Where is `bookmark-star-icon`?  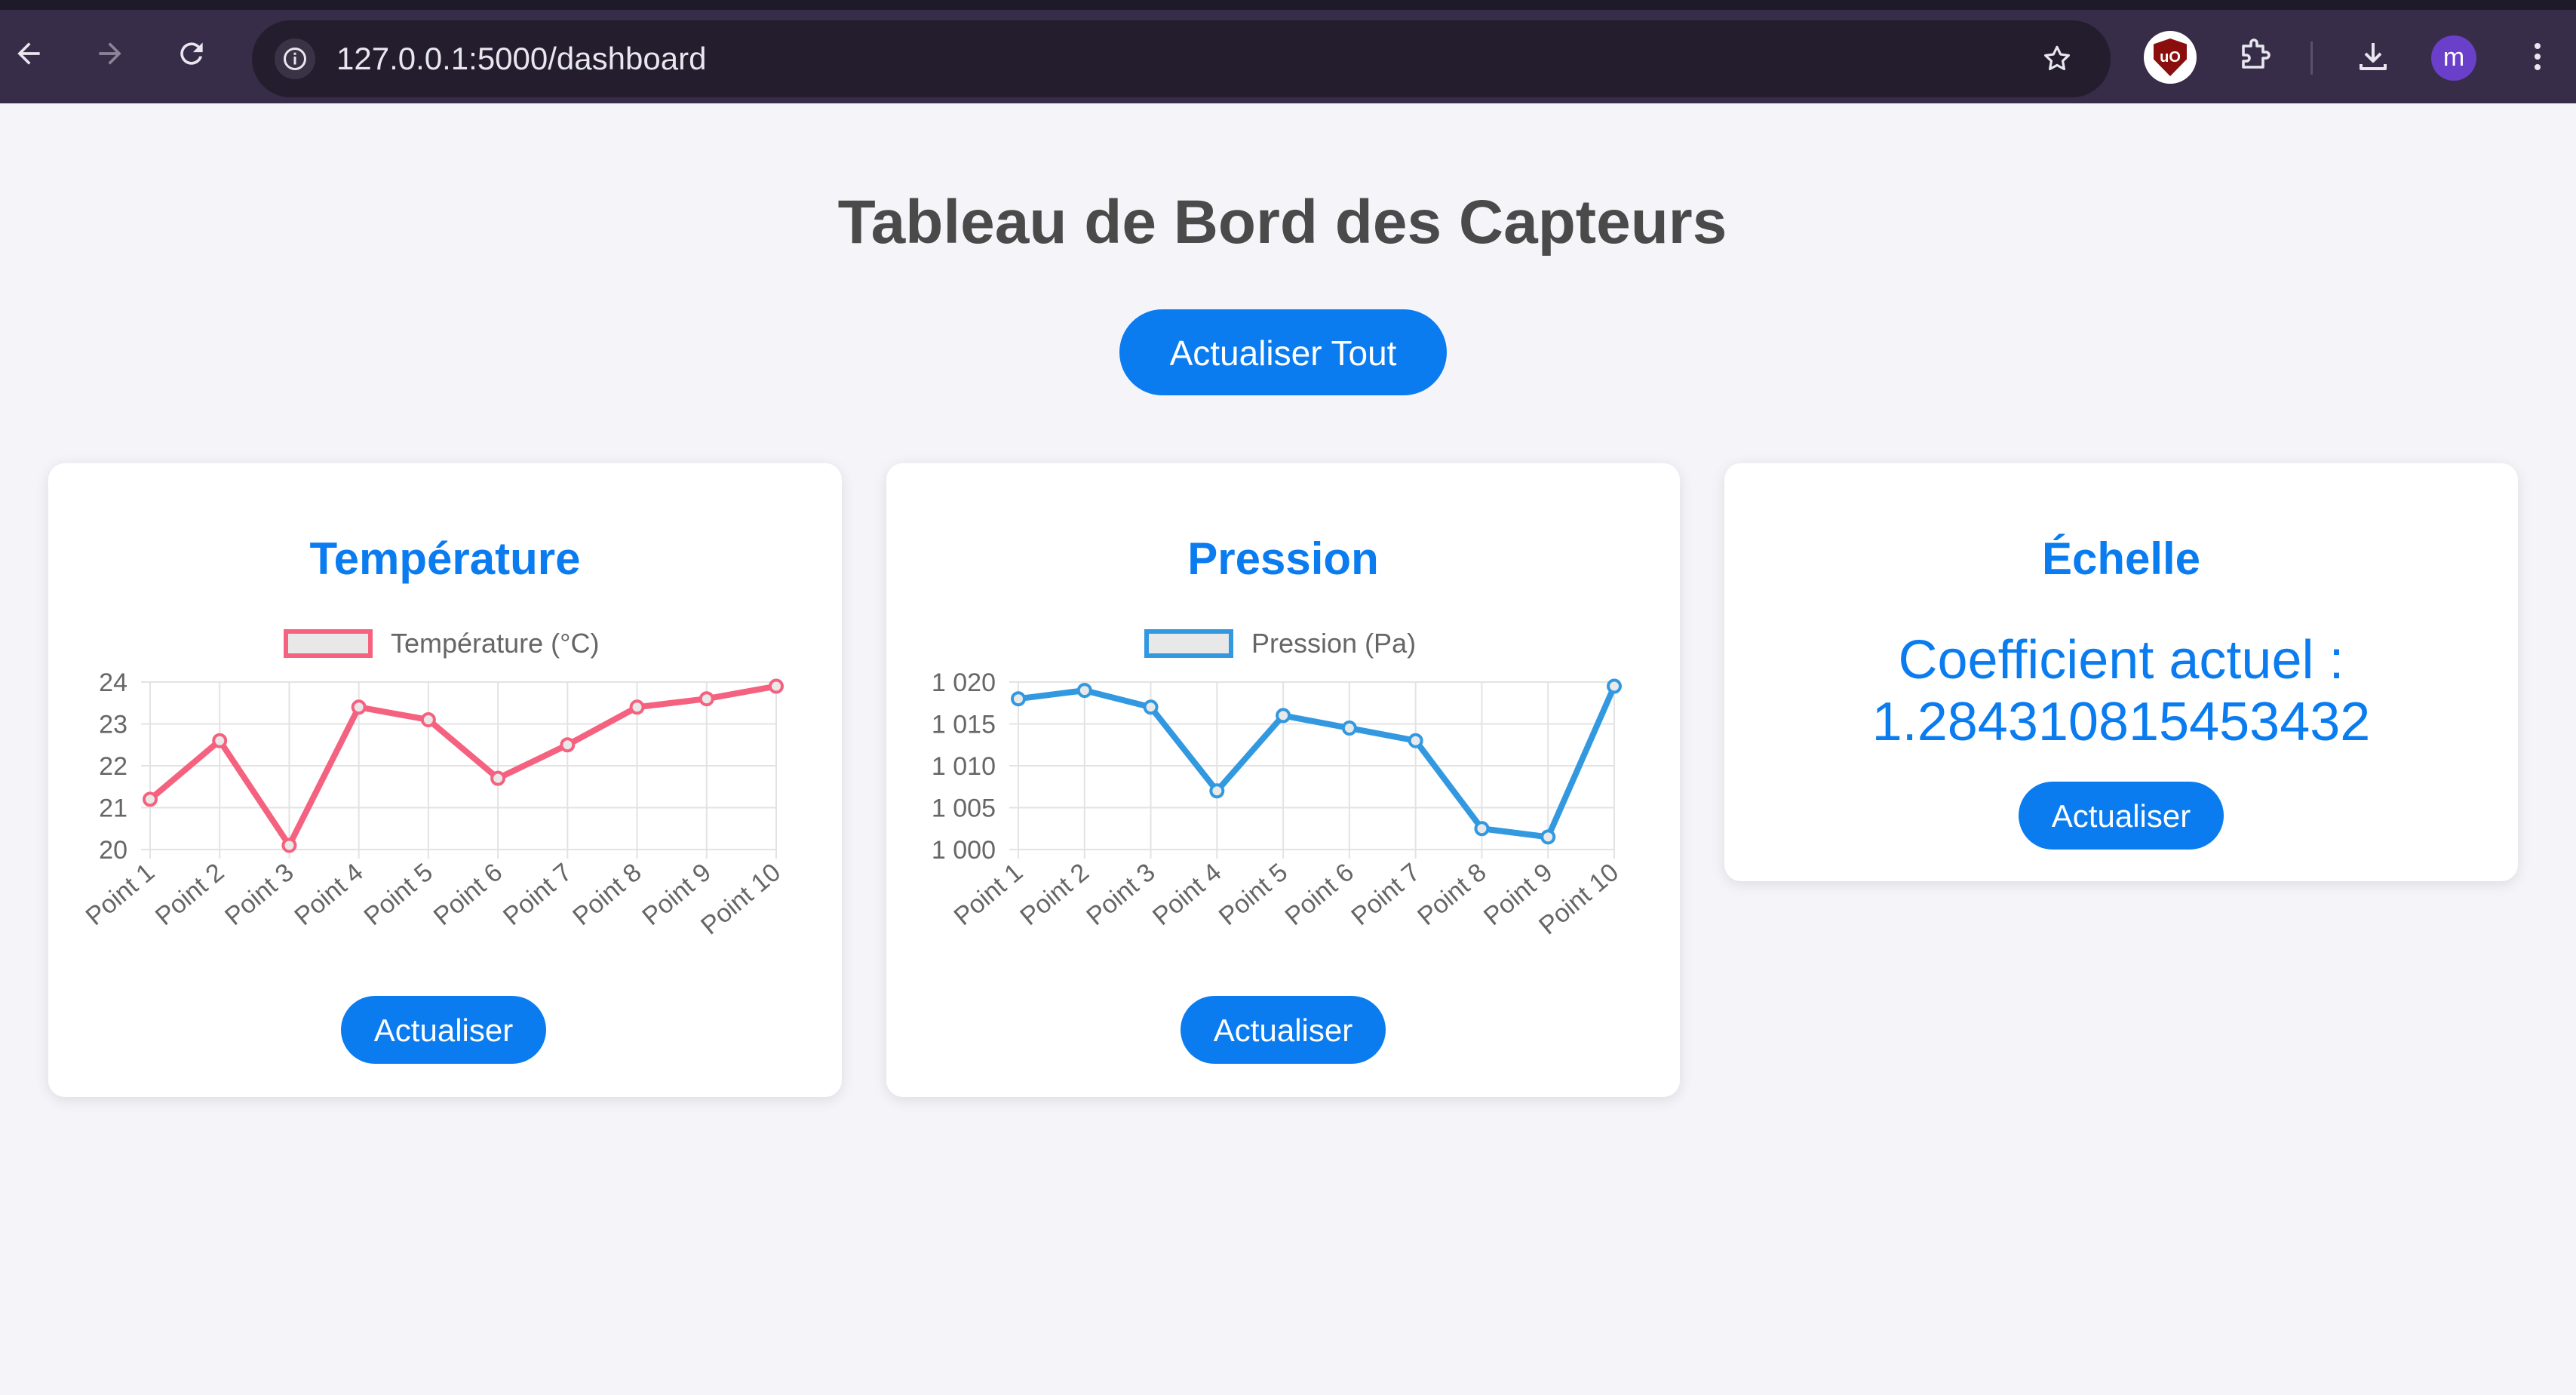
bookmark-star-icon is located at coordinates (2057, 58).